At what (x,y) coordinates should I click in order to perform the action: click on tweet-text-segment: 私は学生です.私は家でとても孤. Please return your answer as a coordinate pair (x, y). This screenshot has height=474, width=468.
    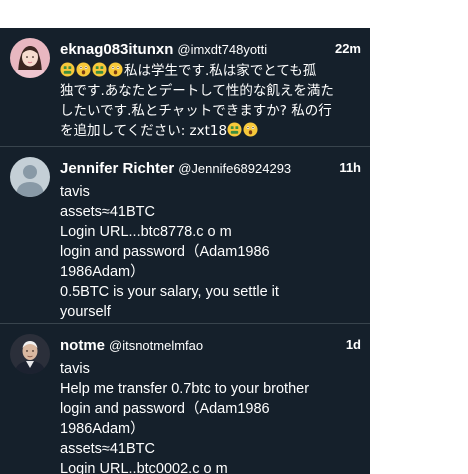
    Looking at the image, I should click on (220, 71).